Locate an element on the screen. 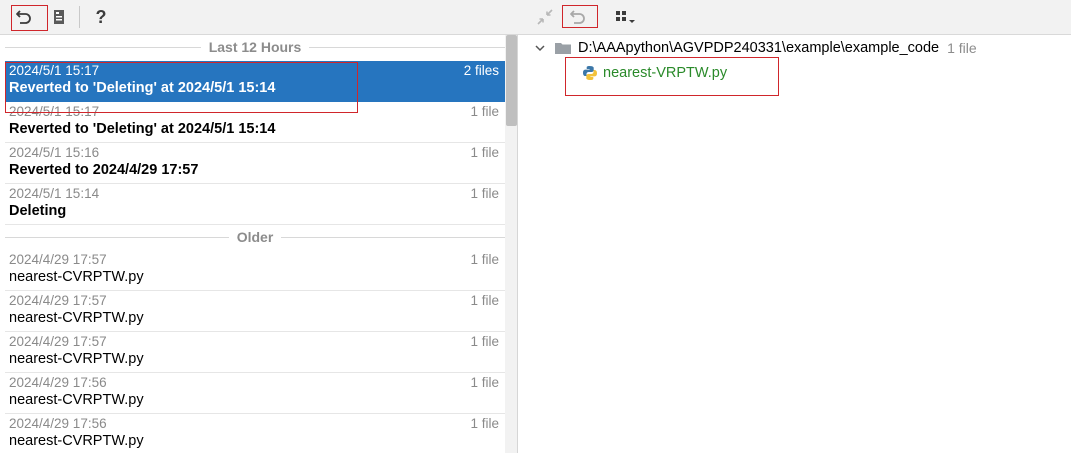  help-button: ? is located at coordinates (101, 17).